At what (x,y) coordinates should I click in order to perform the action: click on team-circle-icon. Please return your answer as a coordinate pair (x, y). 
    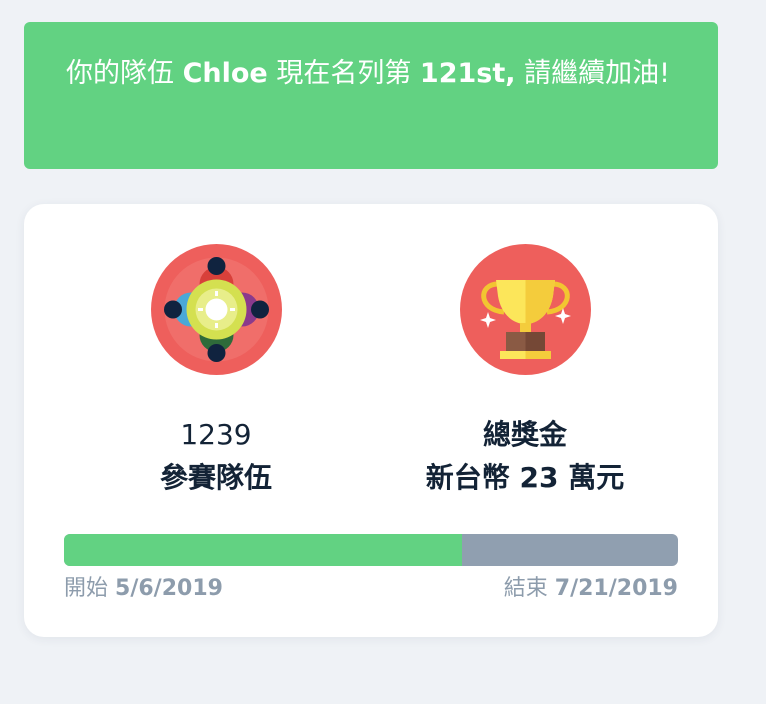
    Looking at the image, I should click on (216, 309).